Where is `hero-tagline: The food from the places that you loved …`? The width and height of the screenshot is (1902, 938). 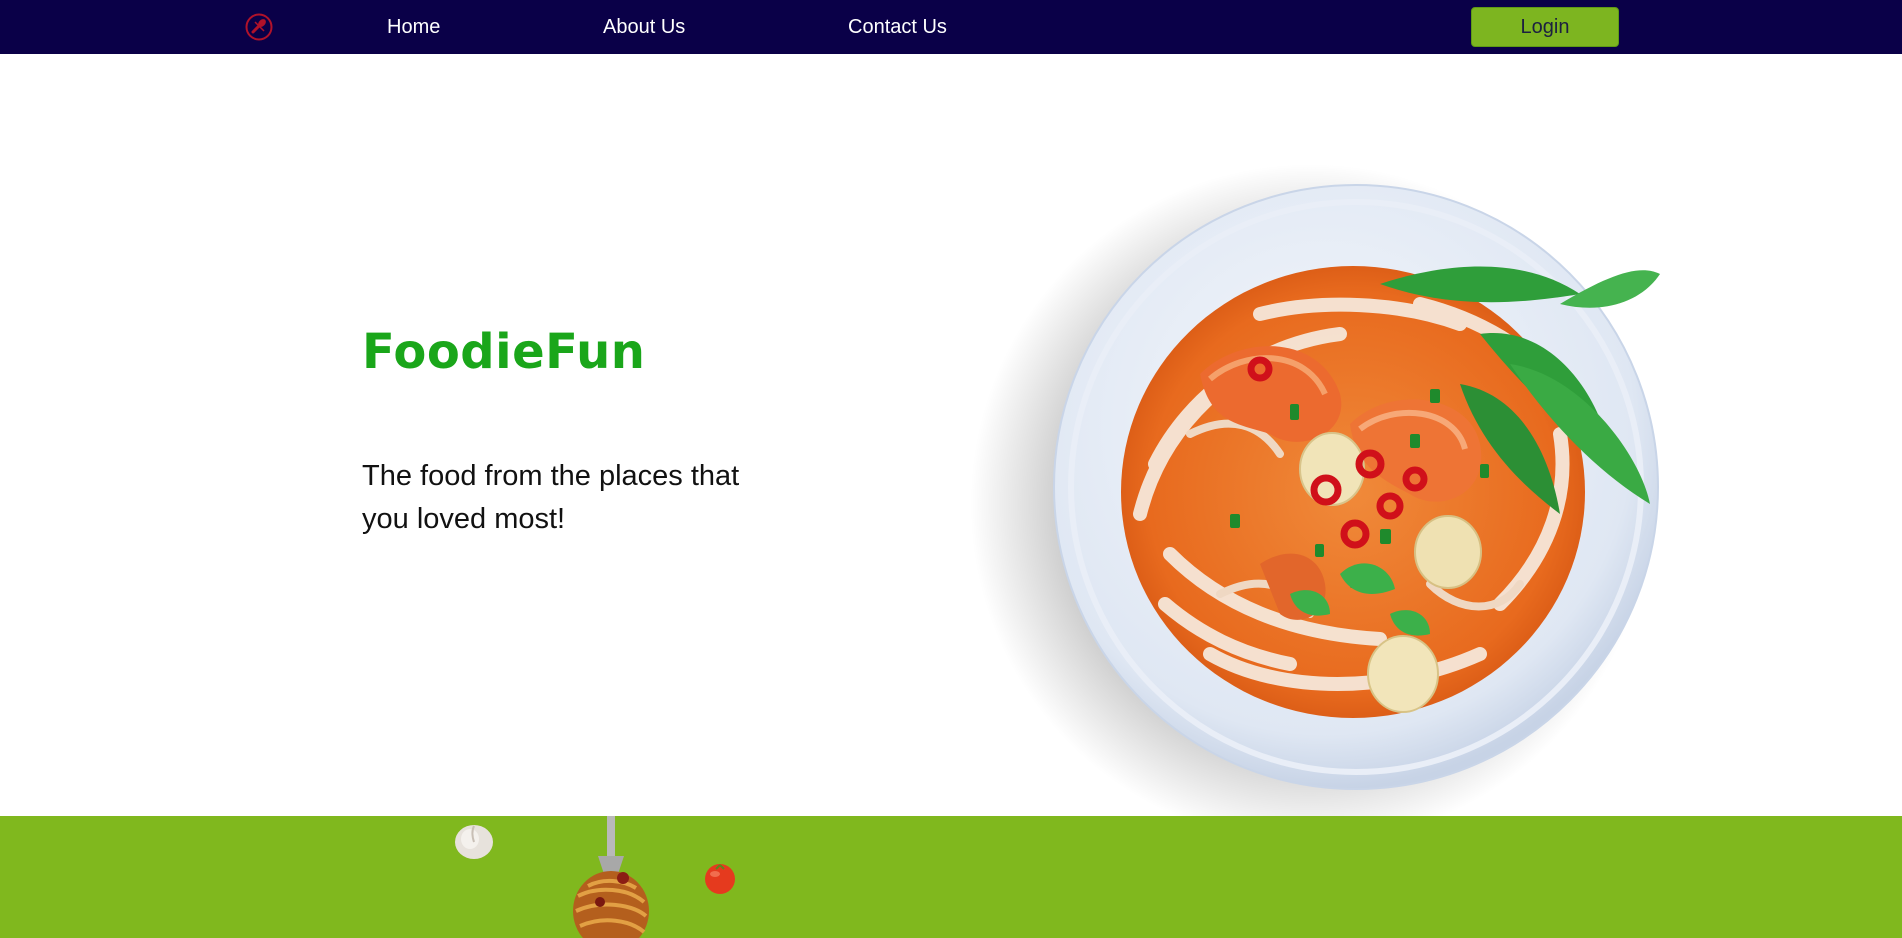 hero-tagline: The food from the places that you loved … is located at coordinates (551, 497).